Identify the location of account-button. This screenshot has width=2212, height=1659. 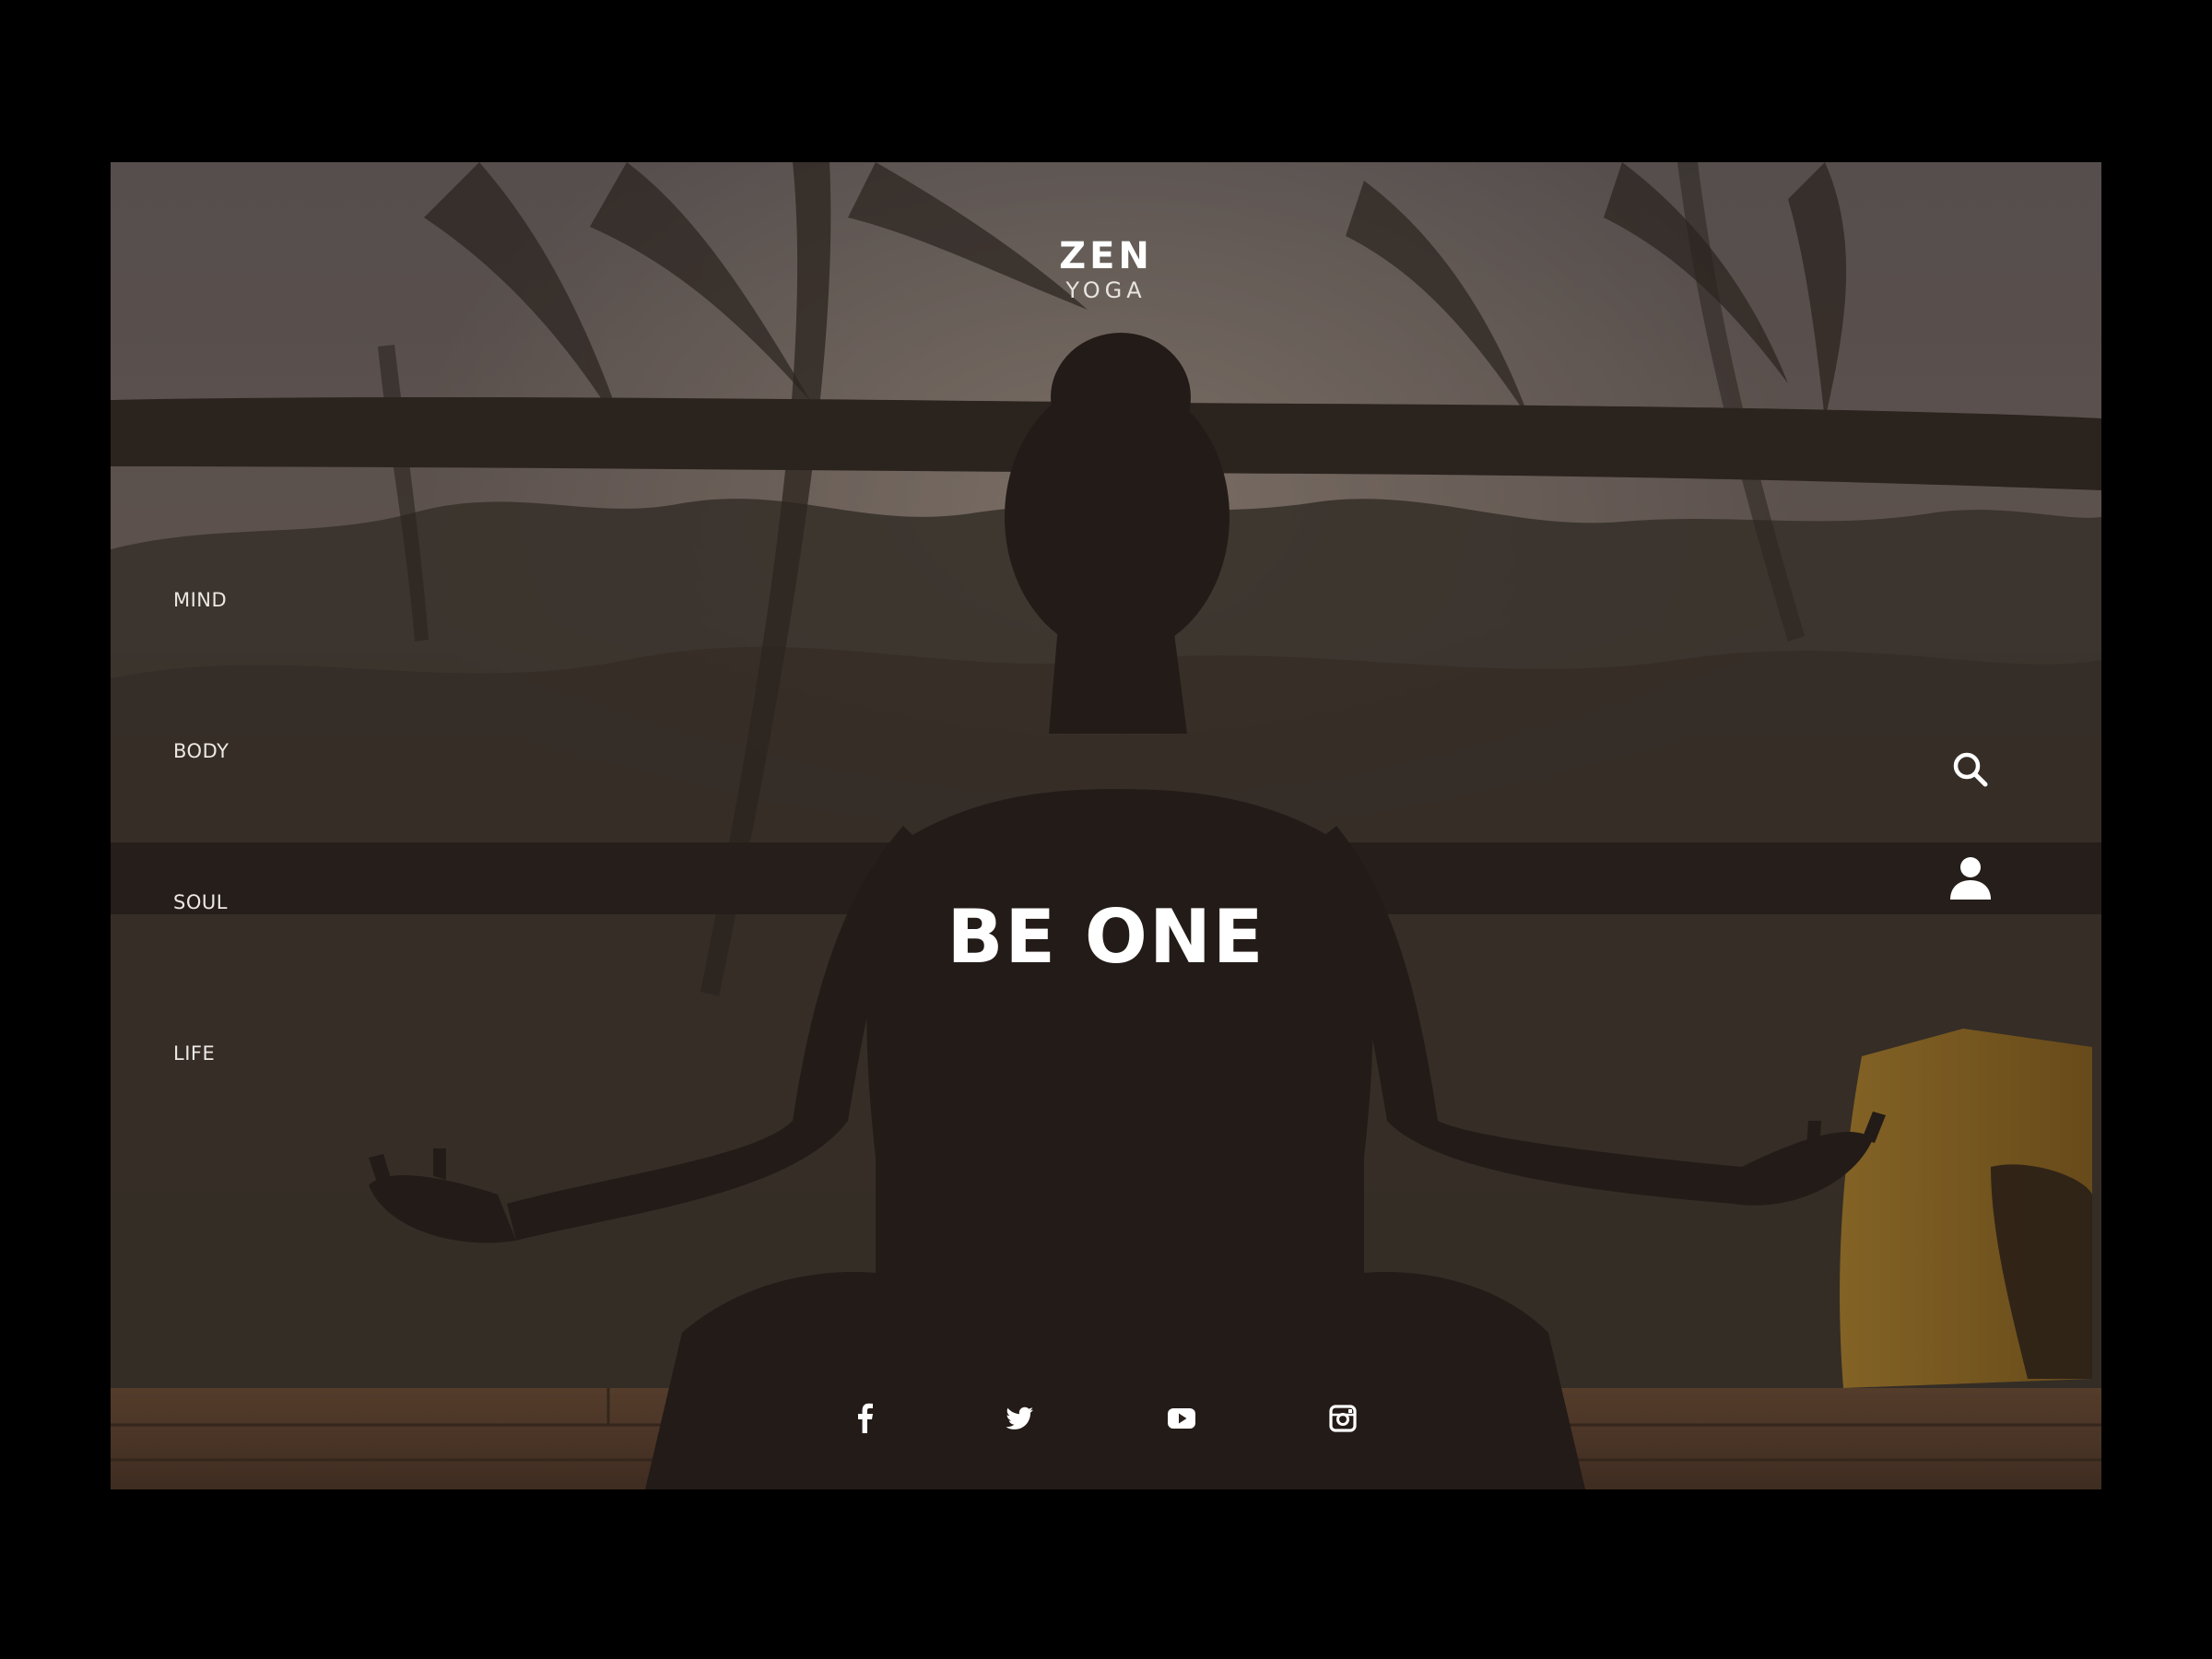
(1970, 877).